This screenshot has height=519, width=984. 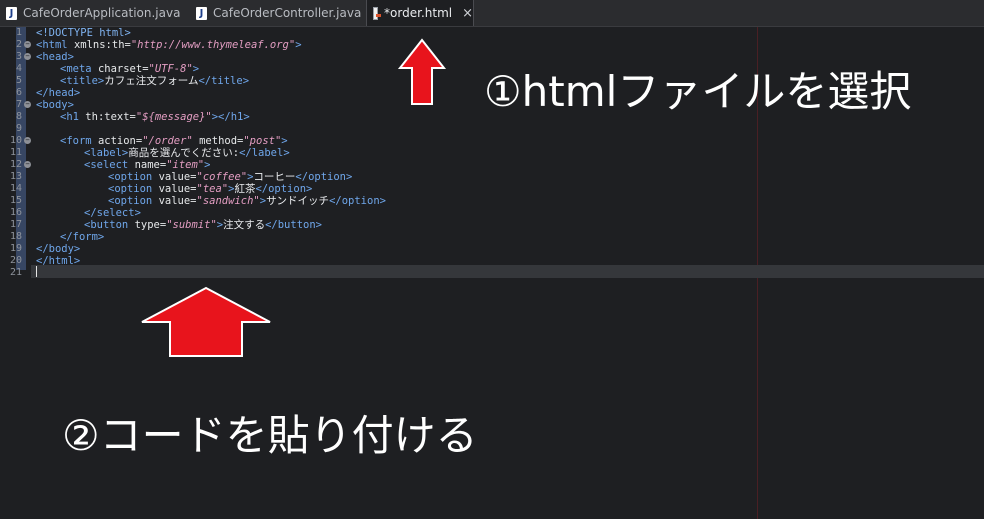 I want to click on line-number: 19, so click(x=15, y=248).